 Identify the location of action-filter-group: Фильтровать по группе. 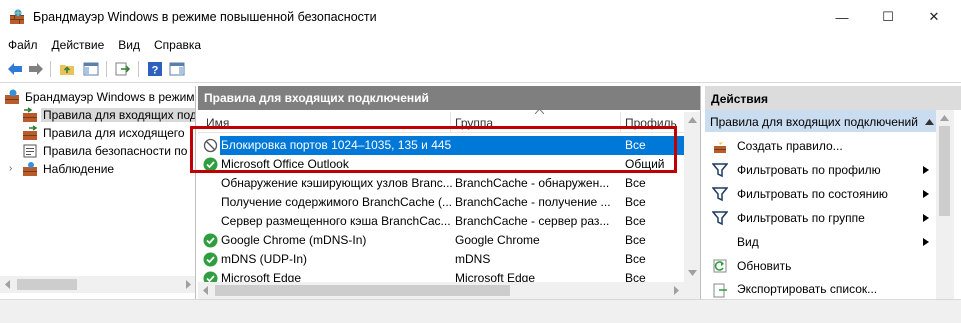
(821, 218).